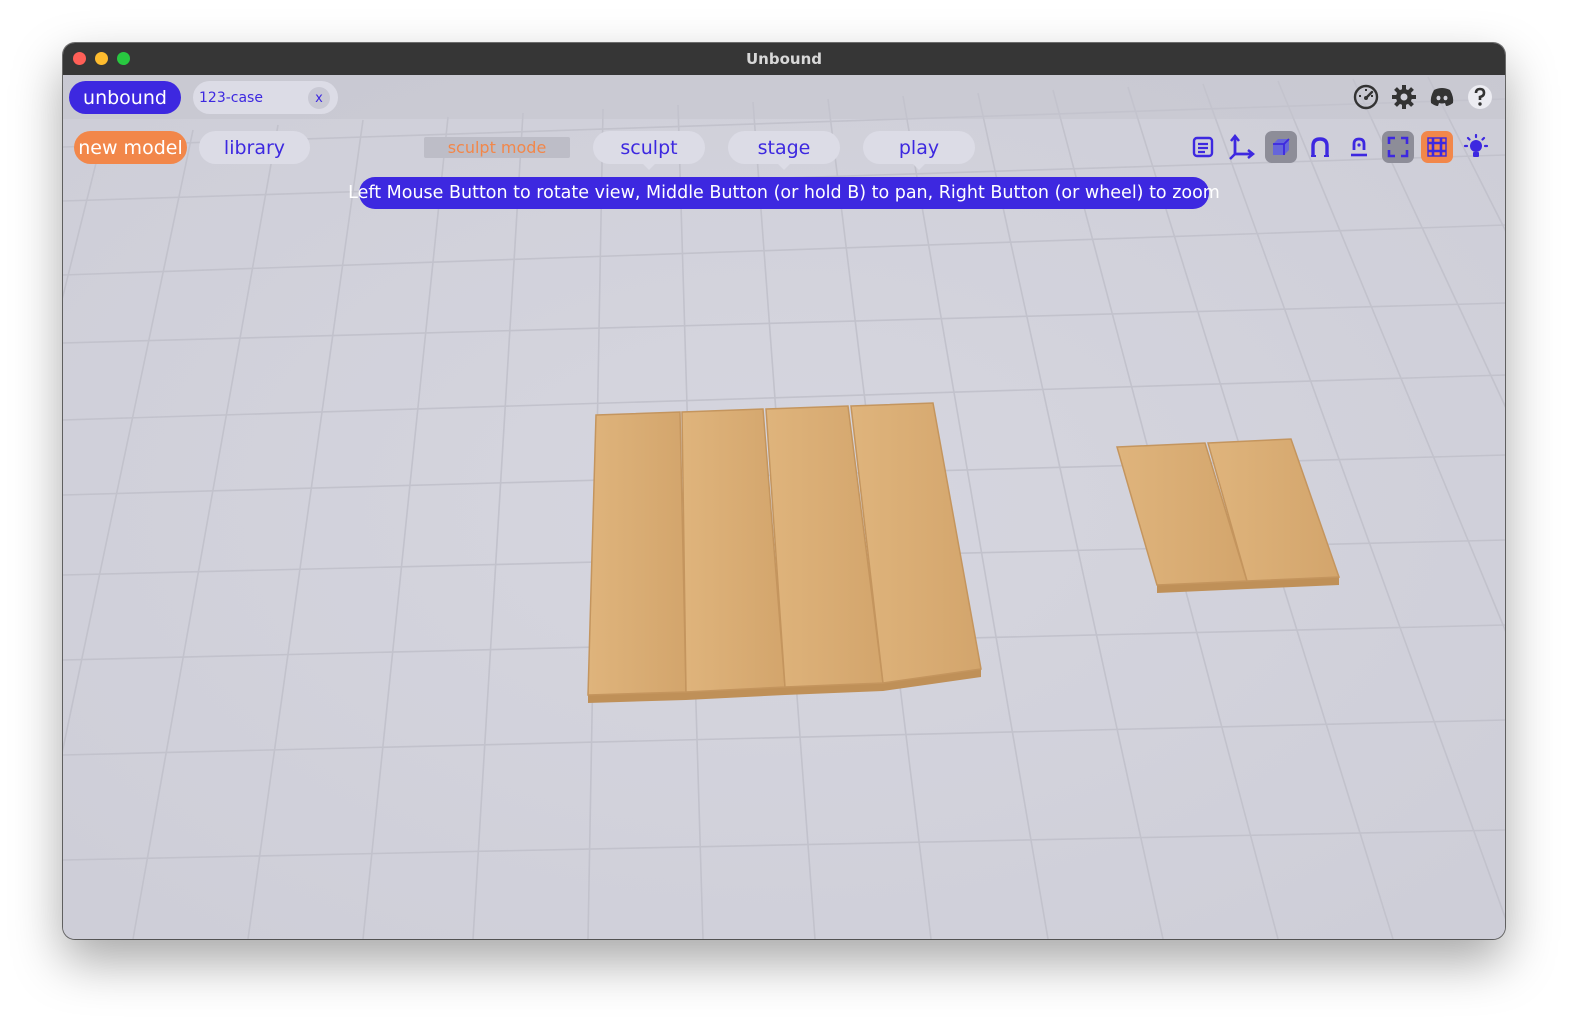 This screenshot has width=1570, height=1024. I want to click on magnet-icon, so click(1320, 147).